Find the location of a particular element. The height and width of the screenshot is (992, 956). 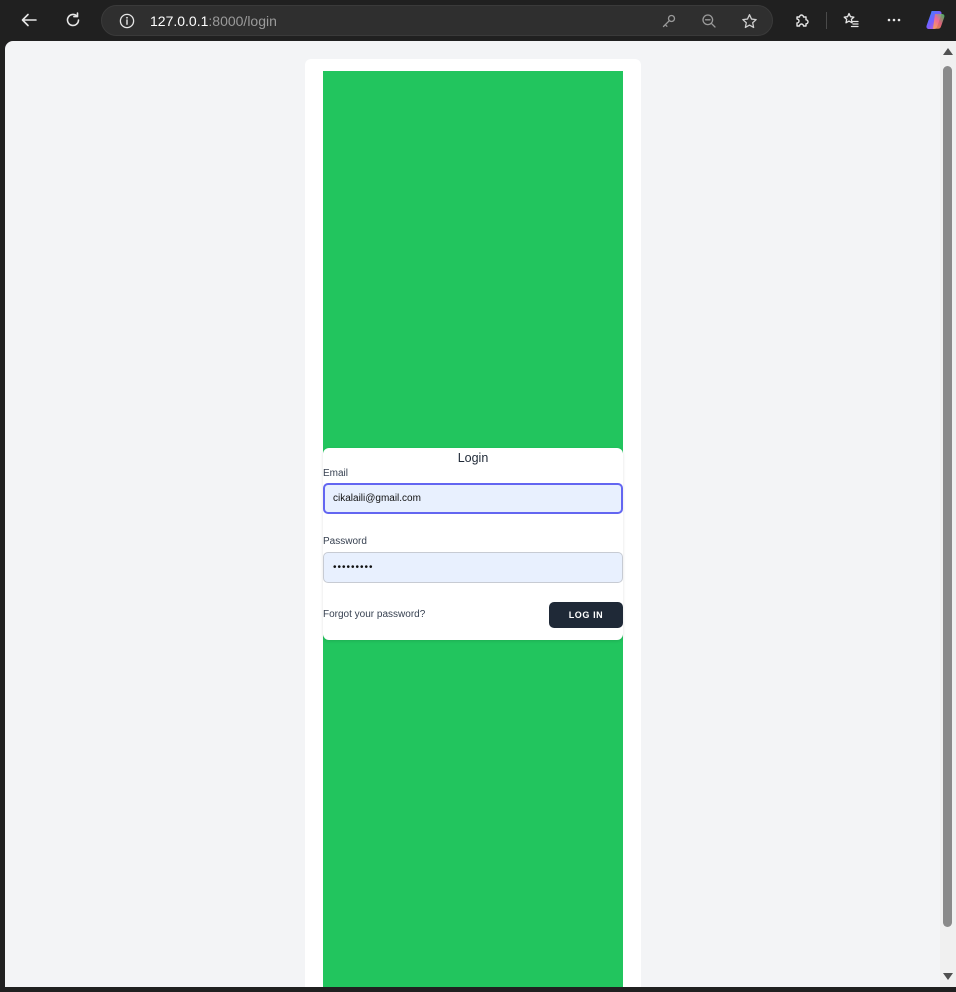

password-field is located at coordinates (473, 567).